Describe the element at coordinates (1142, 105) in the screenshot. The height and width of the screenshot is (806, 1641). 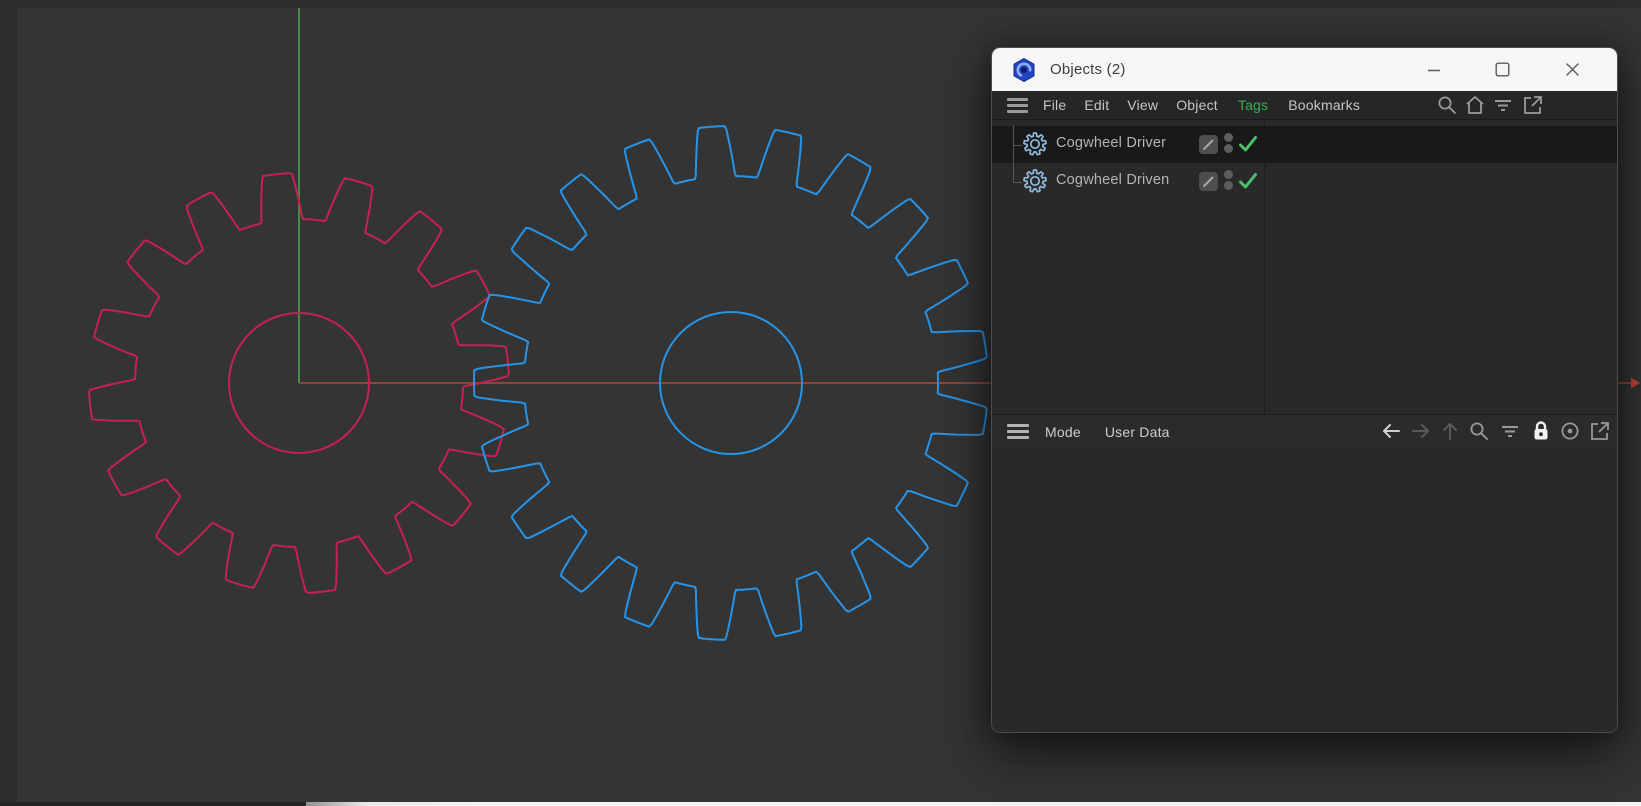
I see `menu-view: View` at that location.